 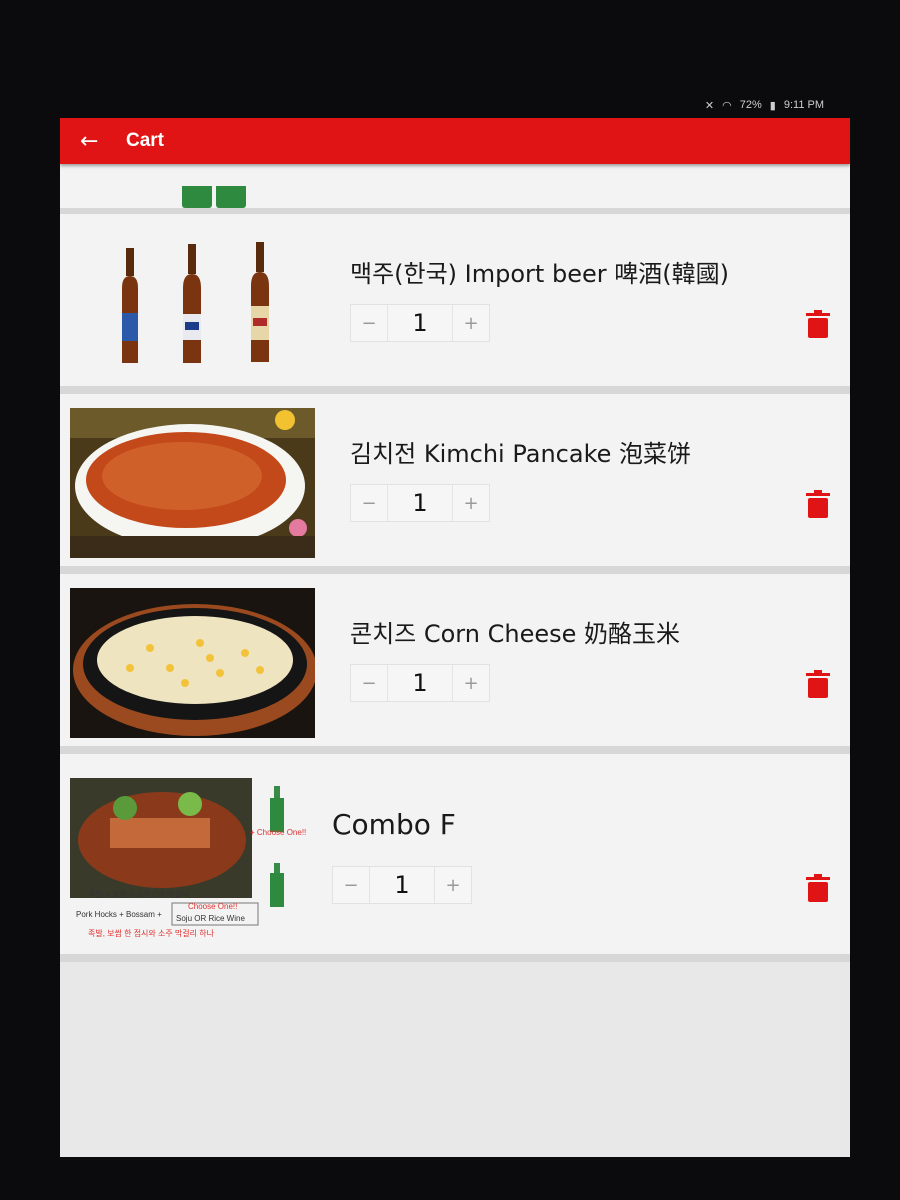 I want to click on list-item-partial, so click(x=455, y=189).